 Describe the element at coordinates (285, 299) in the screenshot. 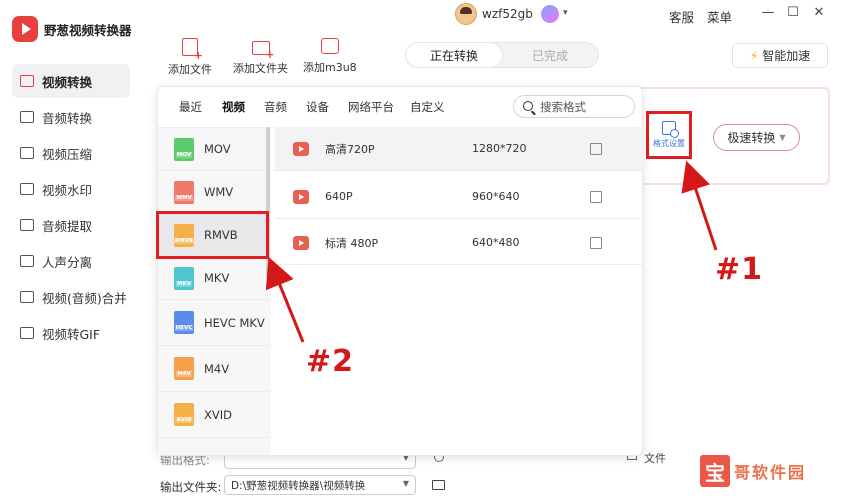

I see `arrow-to-rmvb` at that location.